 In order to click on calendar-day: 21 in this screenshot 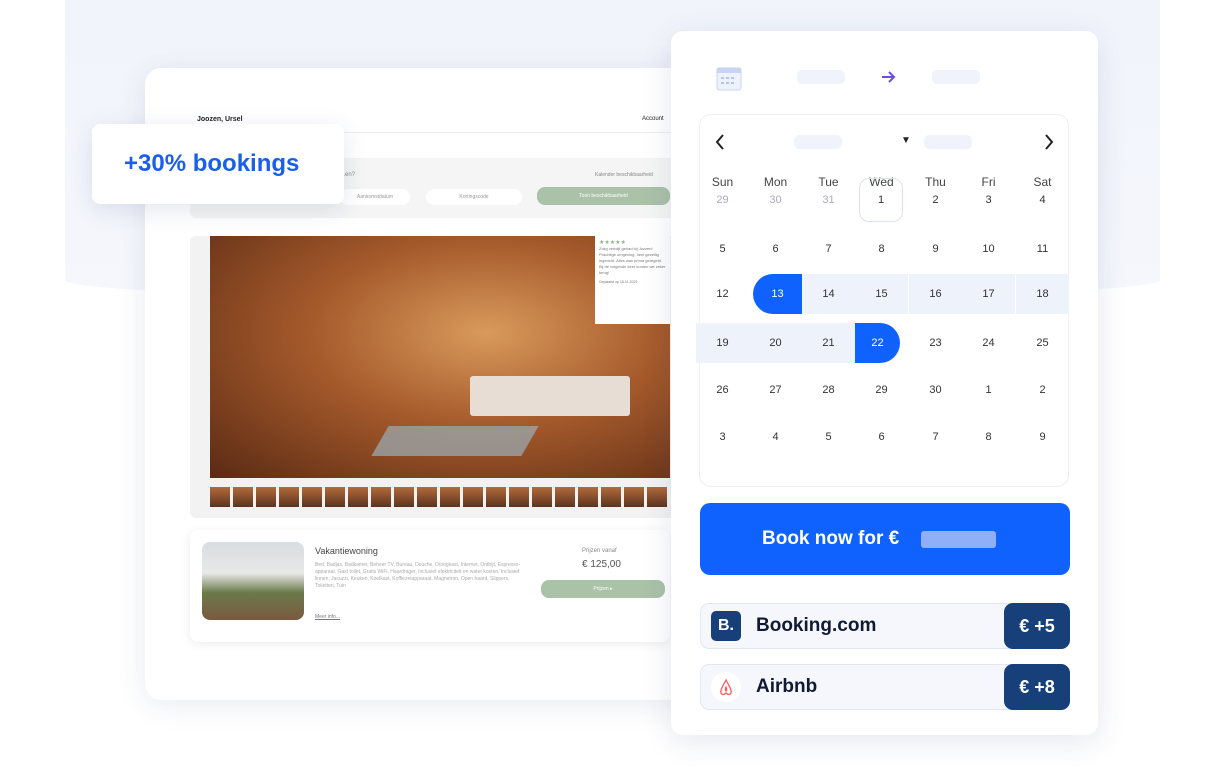, I will do `click(828, 343)`.